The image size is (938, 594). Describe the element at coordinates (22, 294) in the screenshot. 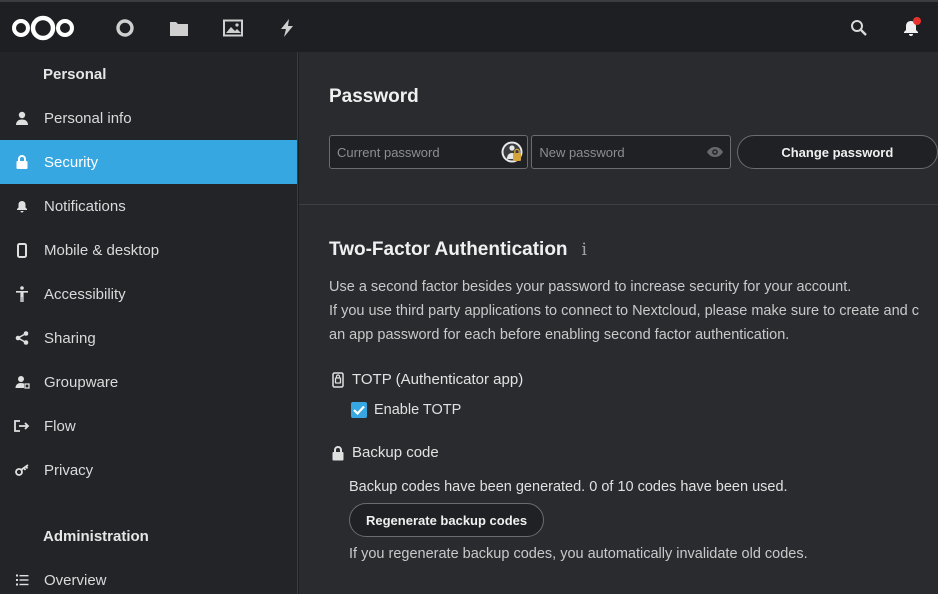

I see `accessibility-icon` at that location.